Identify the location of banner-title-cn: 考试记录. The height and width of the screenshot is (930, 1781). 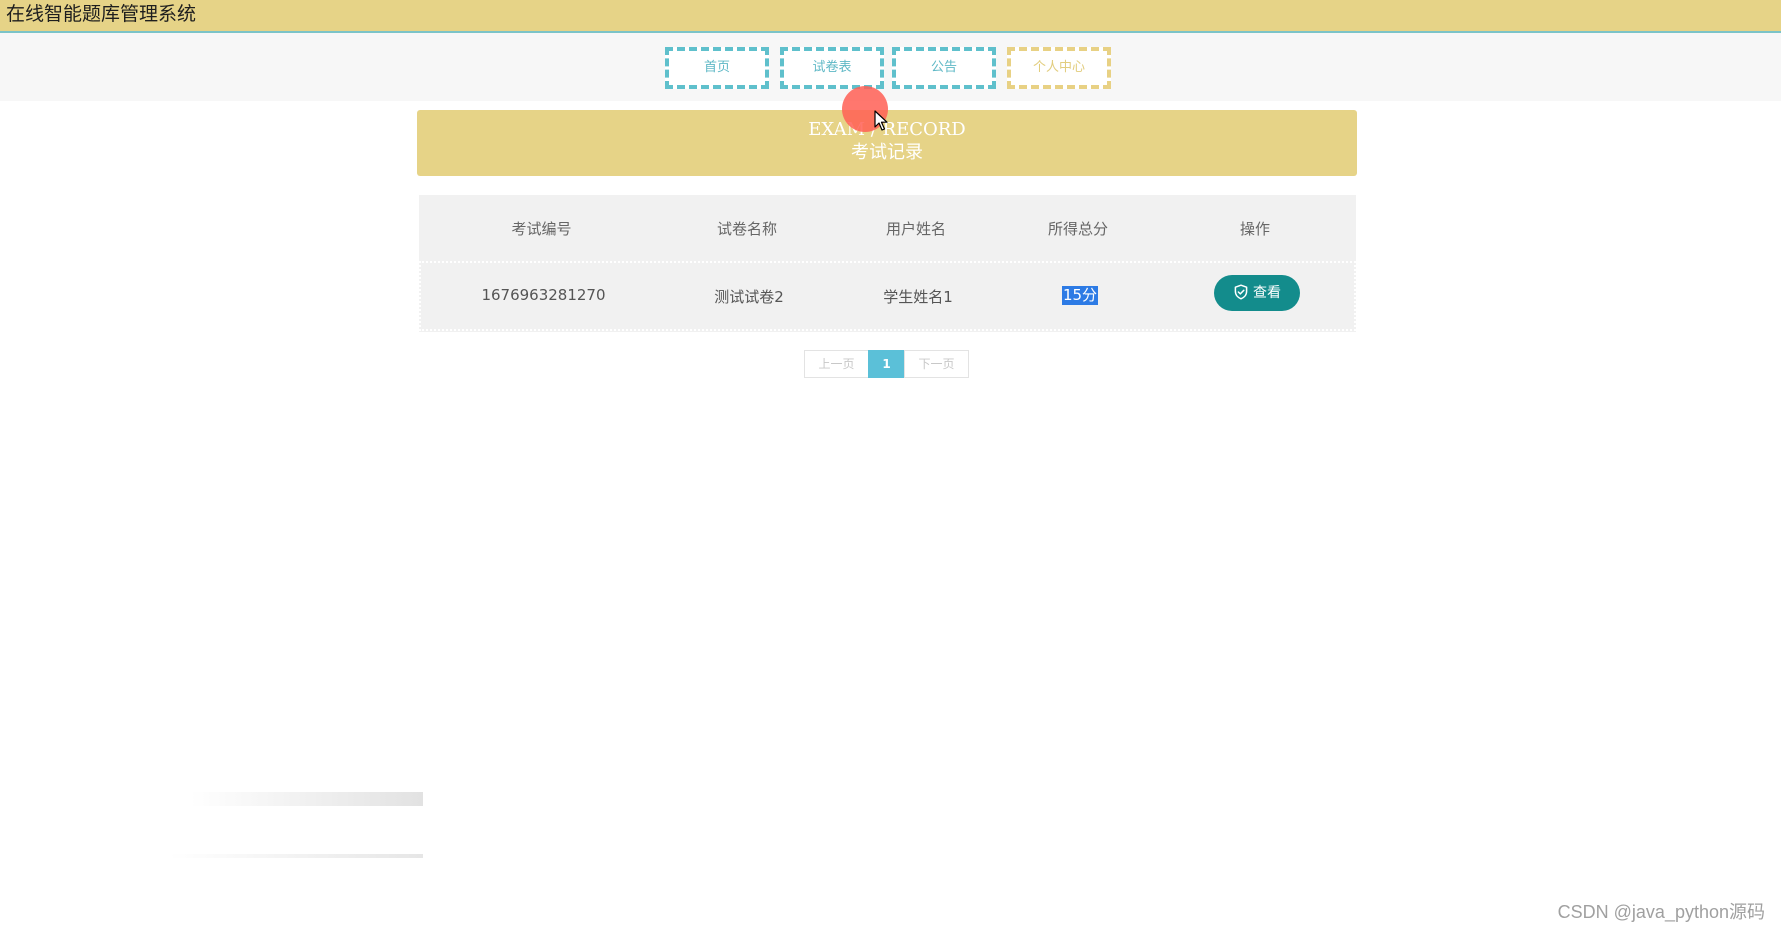
(887, 152).